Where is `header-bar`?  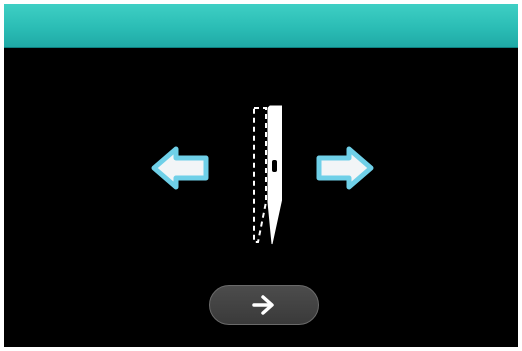 header-bar is located at coordinates (261, 26).